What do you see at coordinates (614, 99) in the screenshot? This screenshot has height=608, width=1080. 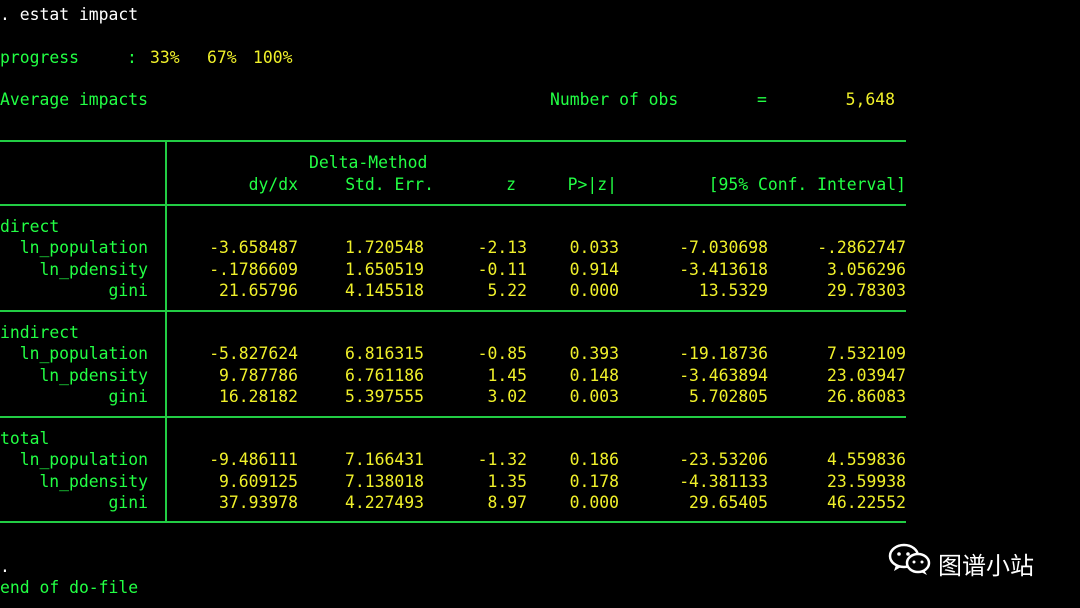 I see `obs-label: Number of obs` at bounding box center [614, 99].